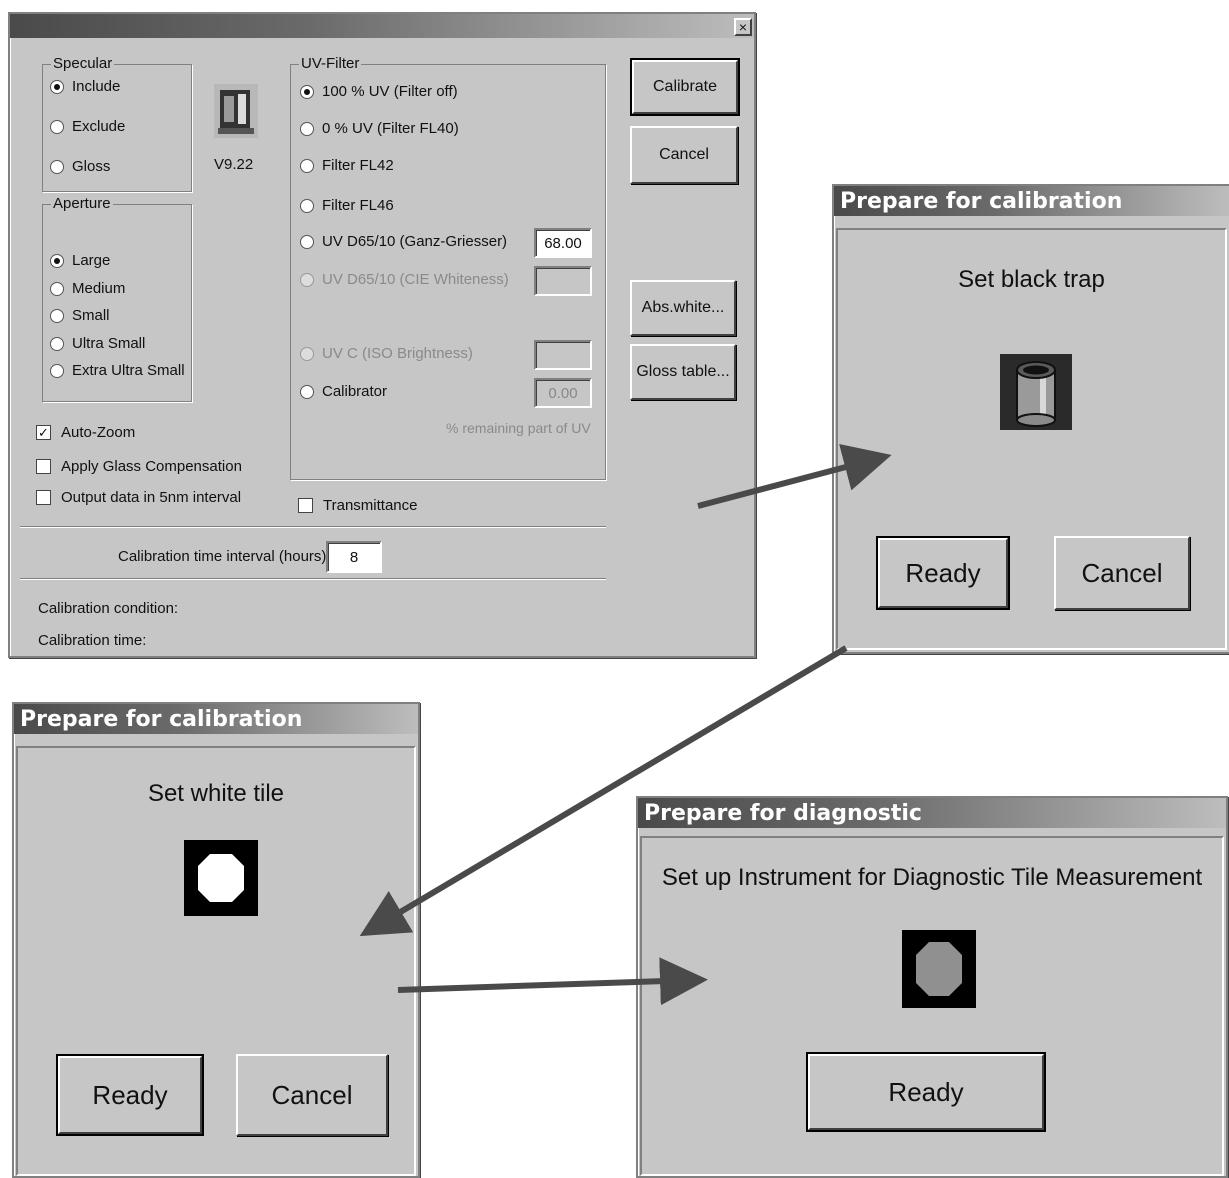 The height and width of the screenshot is (1178, 1229). I want to click on dialog-titlebar, so click(382, 26).